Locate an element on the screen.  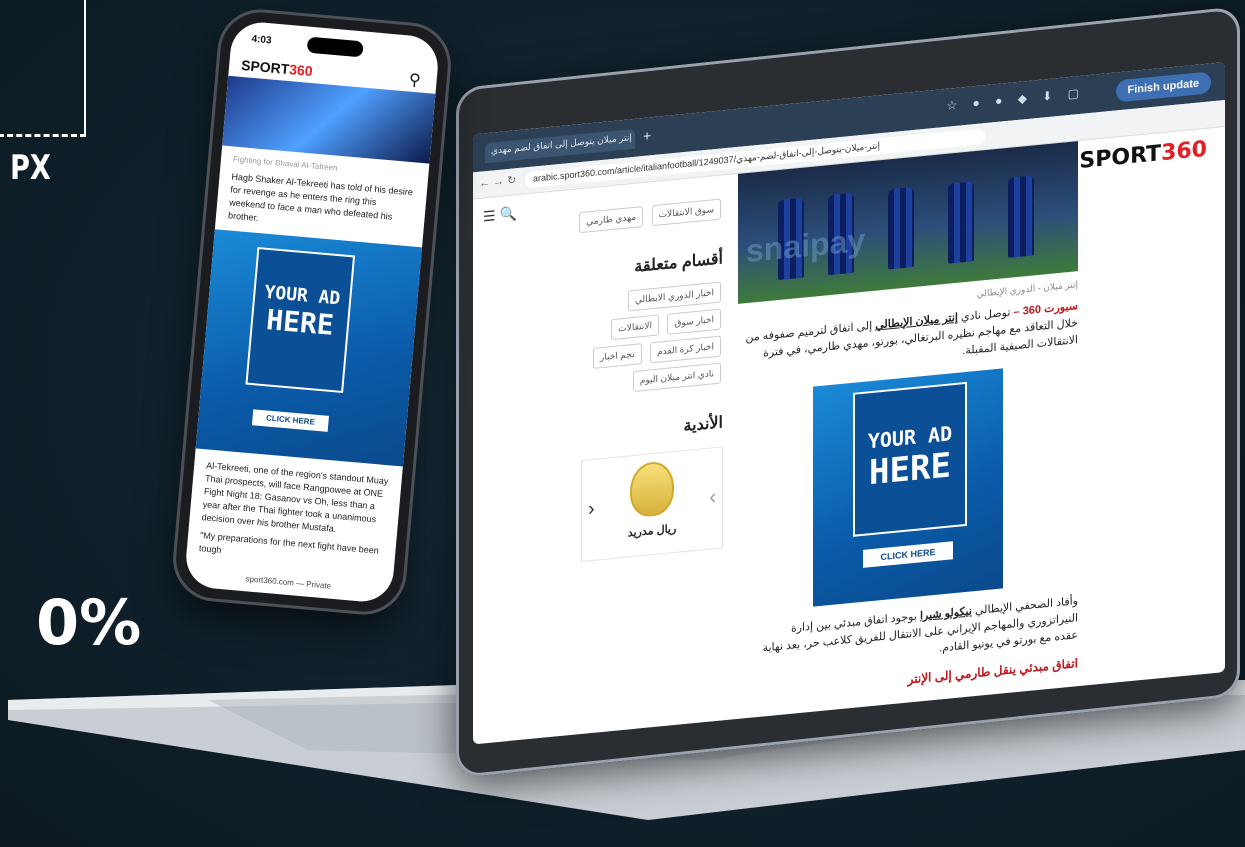
ad-banner: YOUR AD HERE CLICK HERE is located at coordinates (908, 487).